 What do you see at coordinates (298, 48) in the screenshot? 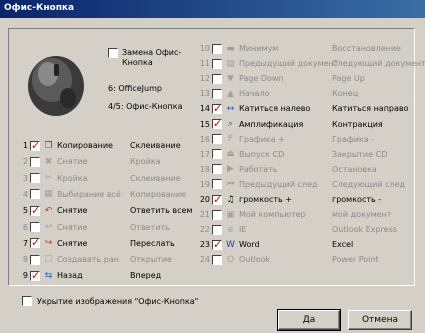
I see `button-row: 10 ▬ Минимум Восстановление` at bounding box center [298, 48].